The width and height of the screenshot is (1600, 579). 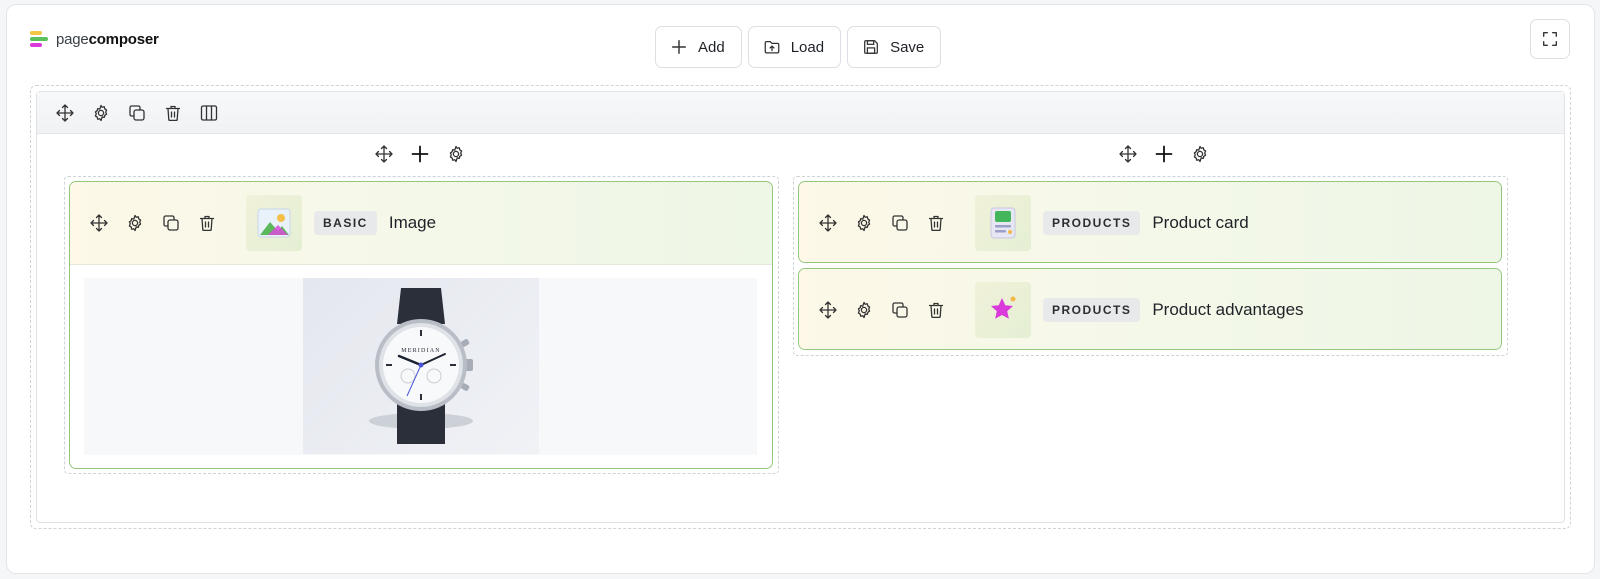 What do you see at coordinates (871, 47) in the screenshot?
I see `floppy-disk-icon` at bounding box center [871, 47].